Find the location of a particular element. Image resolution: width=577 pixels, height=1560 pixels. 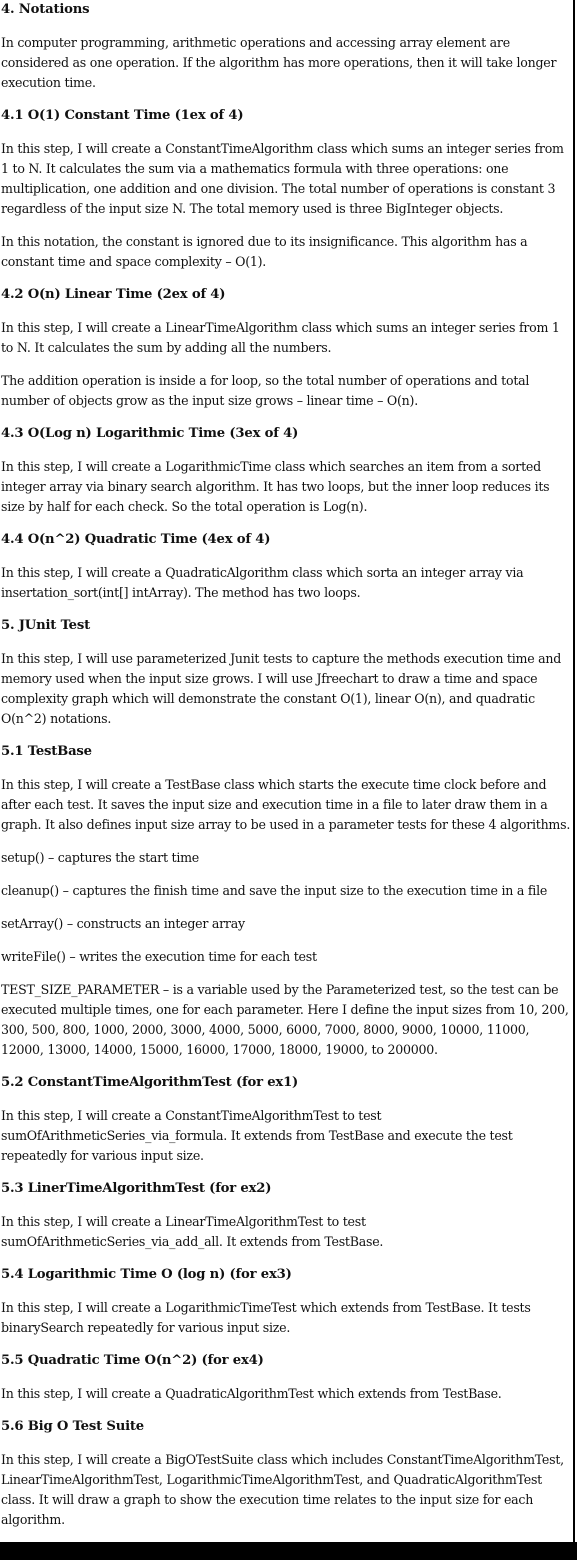

section-heading-constant-time-test: 5.2 ConstantTimeAlgorithmTest (for ex1) is located at coordinates (150, 1082).